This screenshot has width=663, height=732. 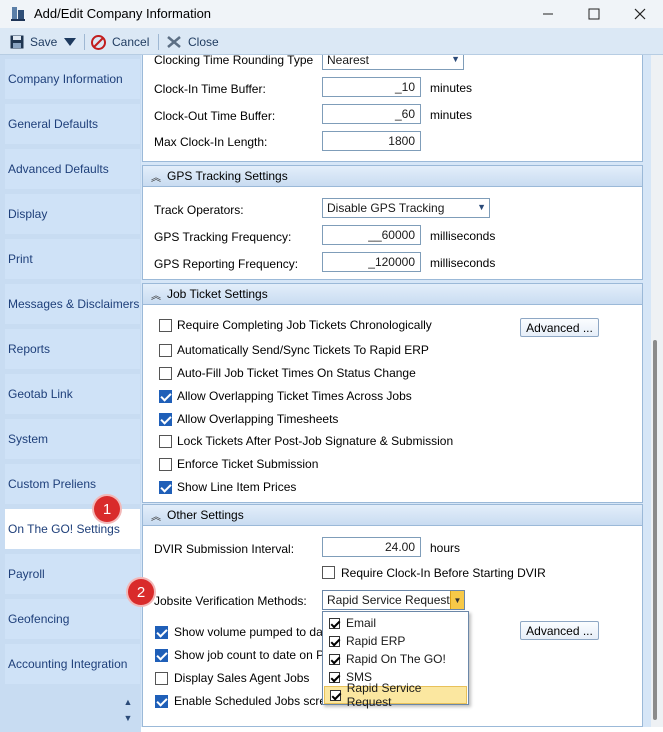 I want to click on auto-fill-times-checkbox, so click(x=165, y=373).